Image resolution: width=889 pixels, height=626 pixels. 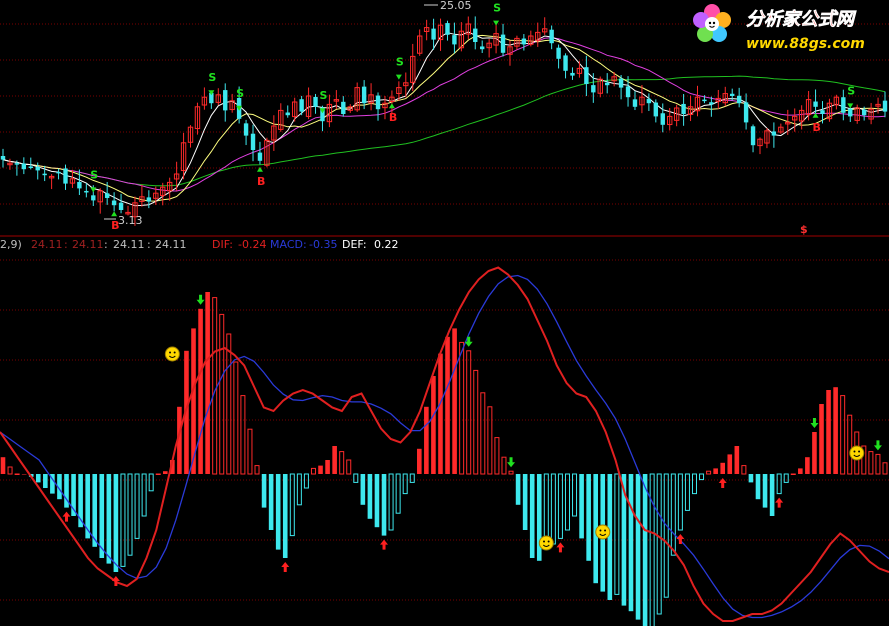 What do you see at coordinates (106, 244) in the screenshot?
I see `indicator-sep-2: :` at bounding box center [106, 244].